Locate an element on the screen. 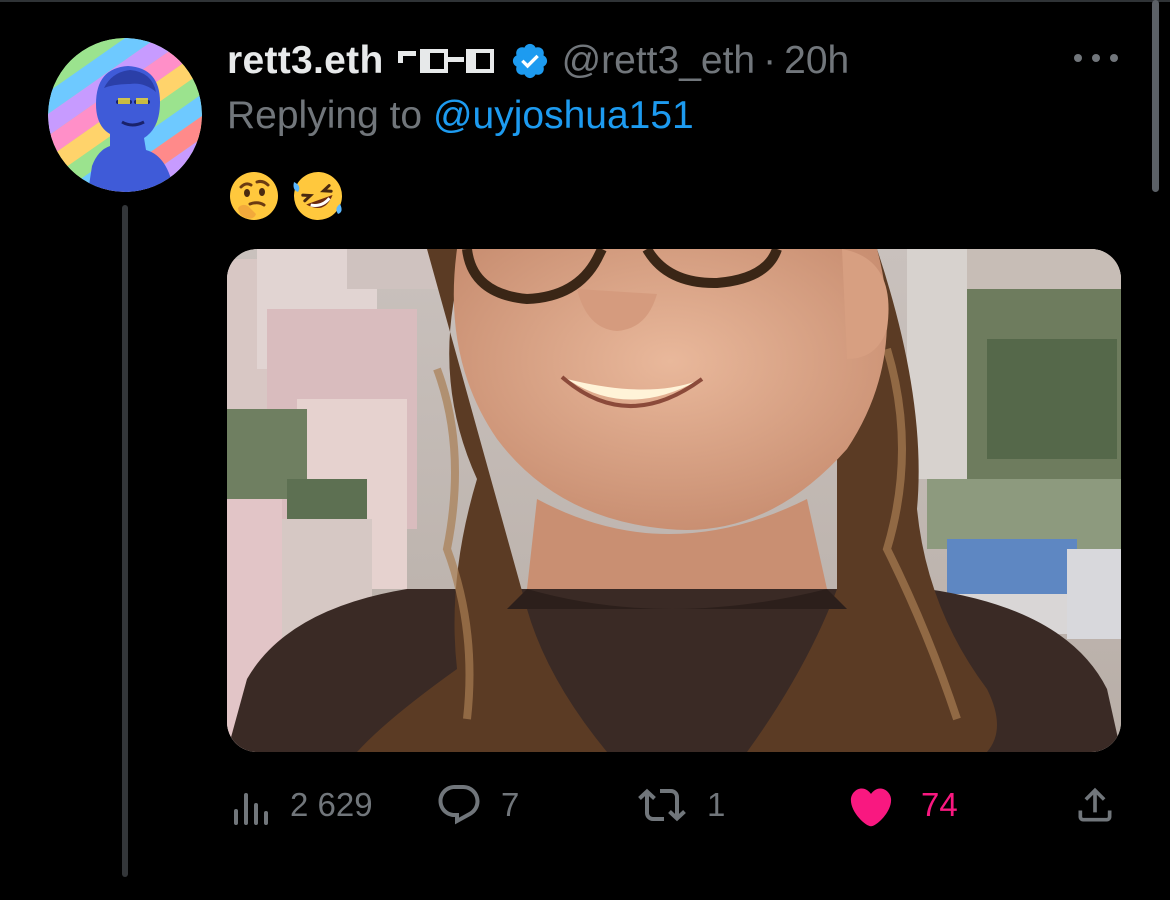 This screenshot has height=900, width=1170. top-divider is located at coordinates (585, 1).